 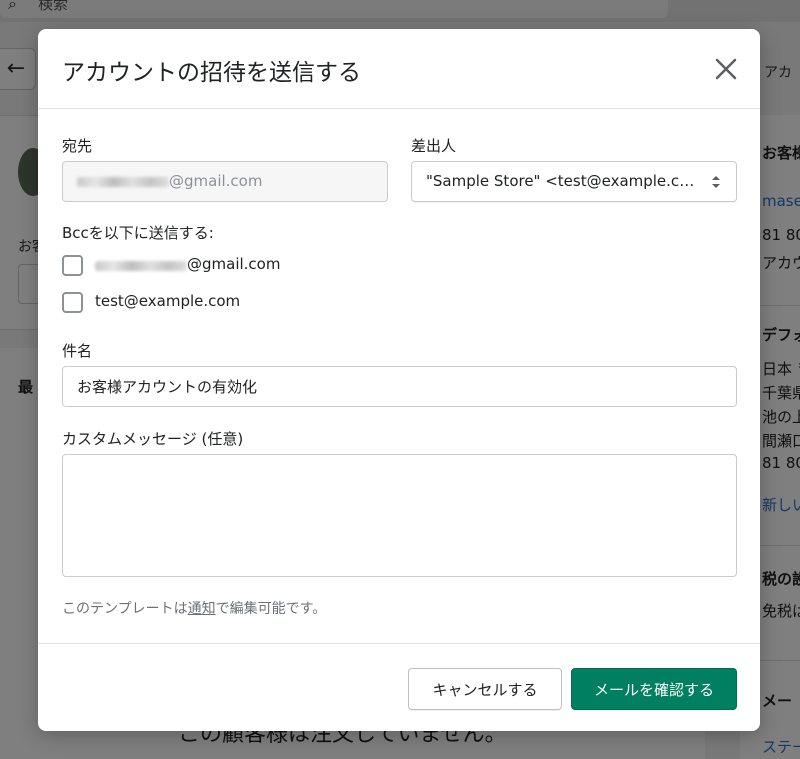 I want to click on from-selected-value: "Sample Store" <test@example.com>, so click(x=564, y=181).